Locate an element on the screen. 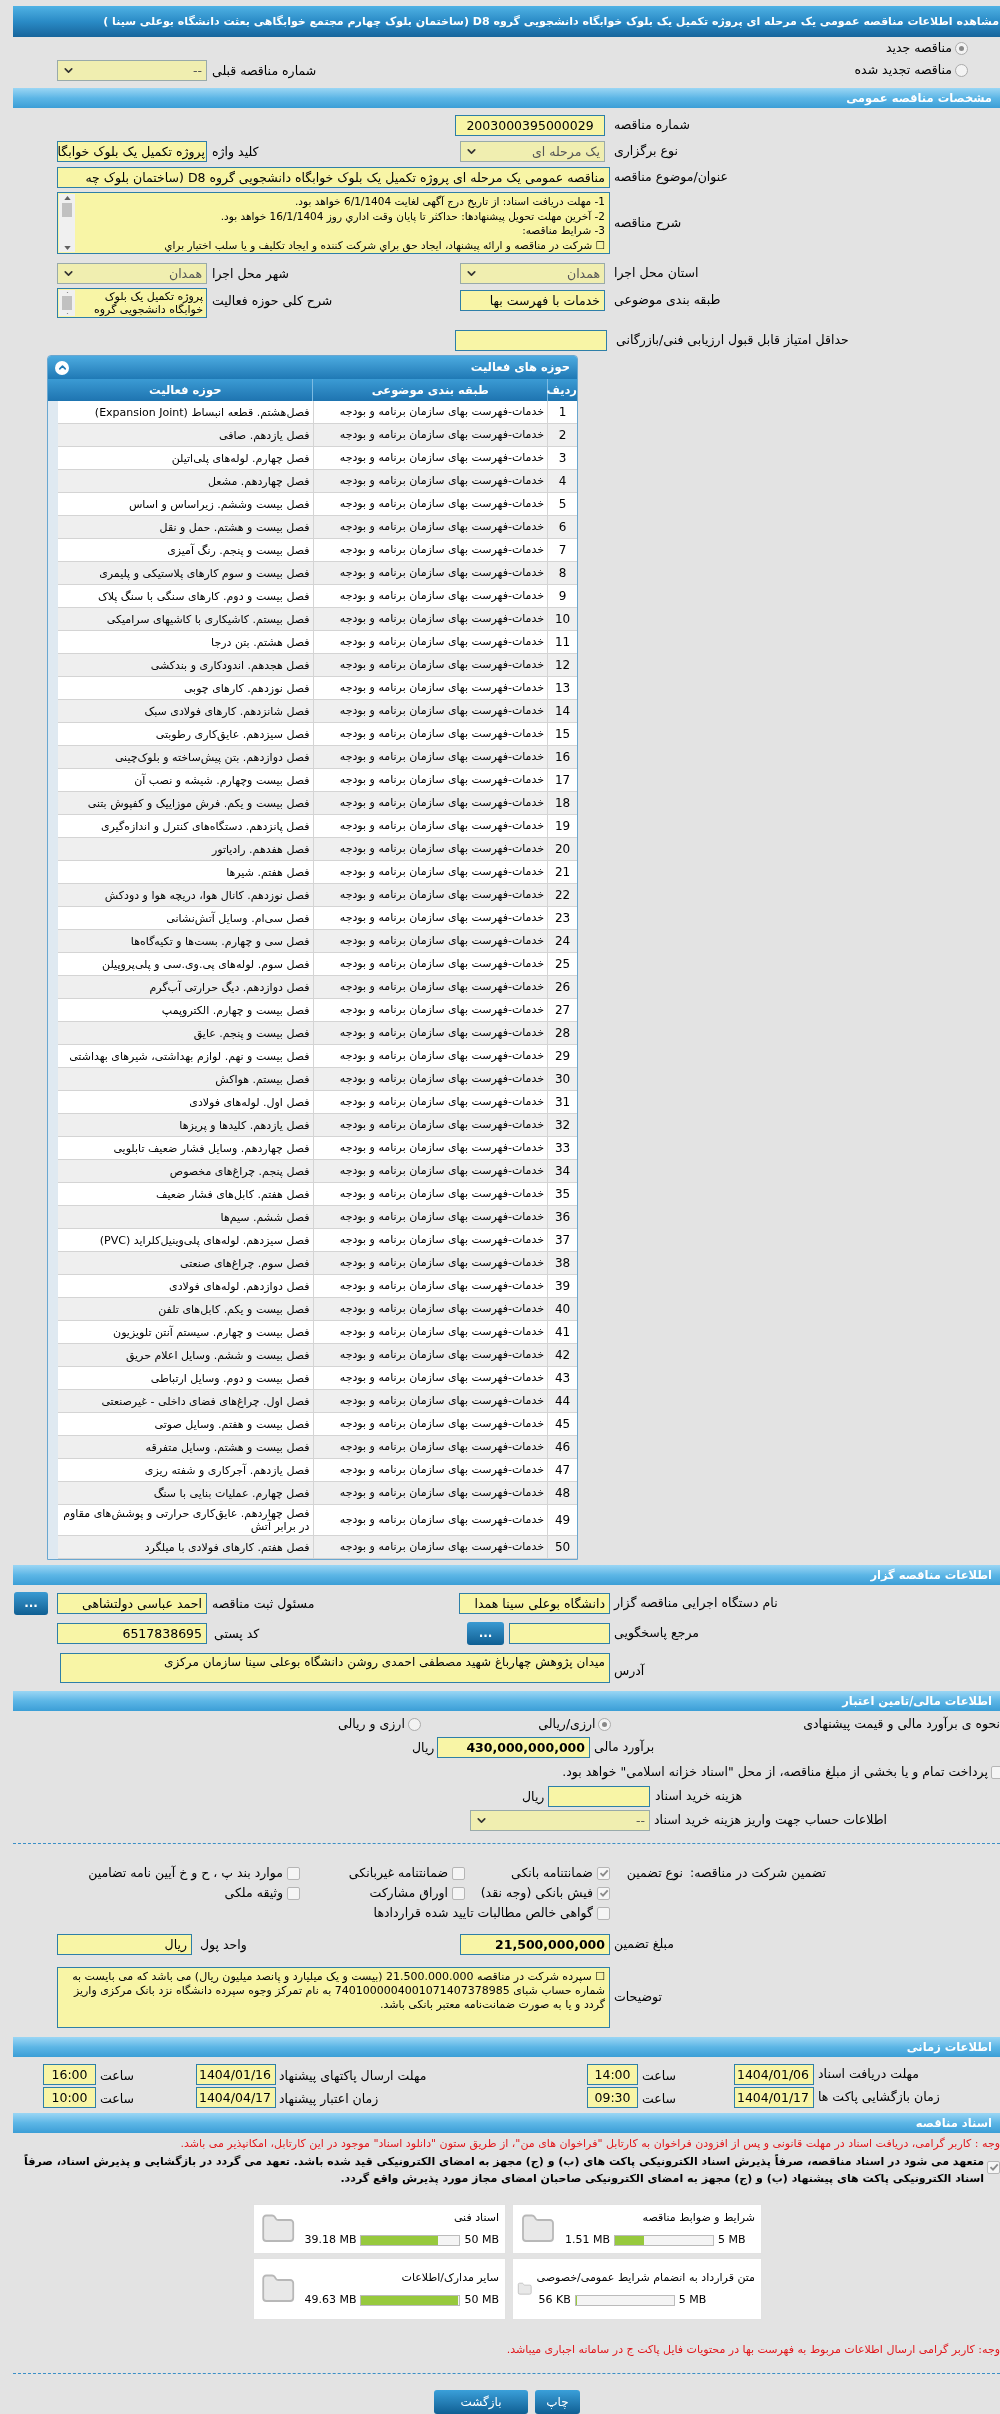  agency-field: دانشگاه بوعلی سینا همدا is located at coordinates (534, 1603).